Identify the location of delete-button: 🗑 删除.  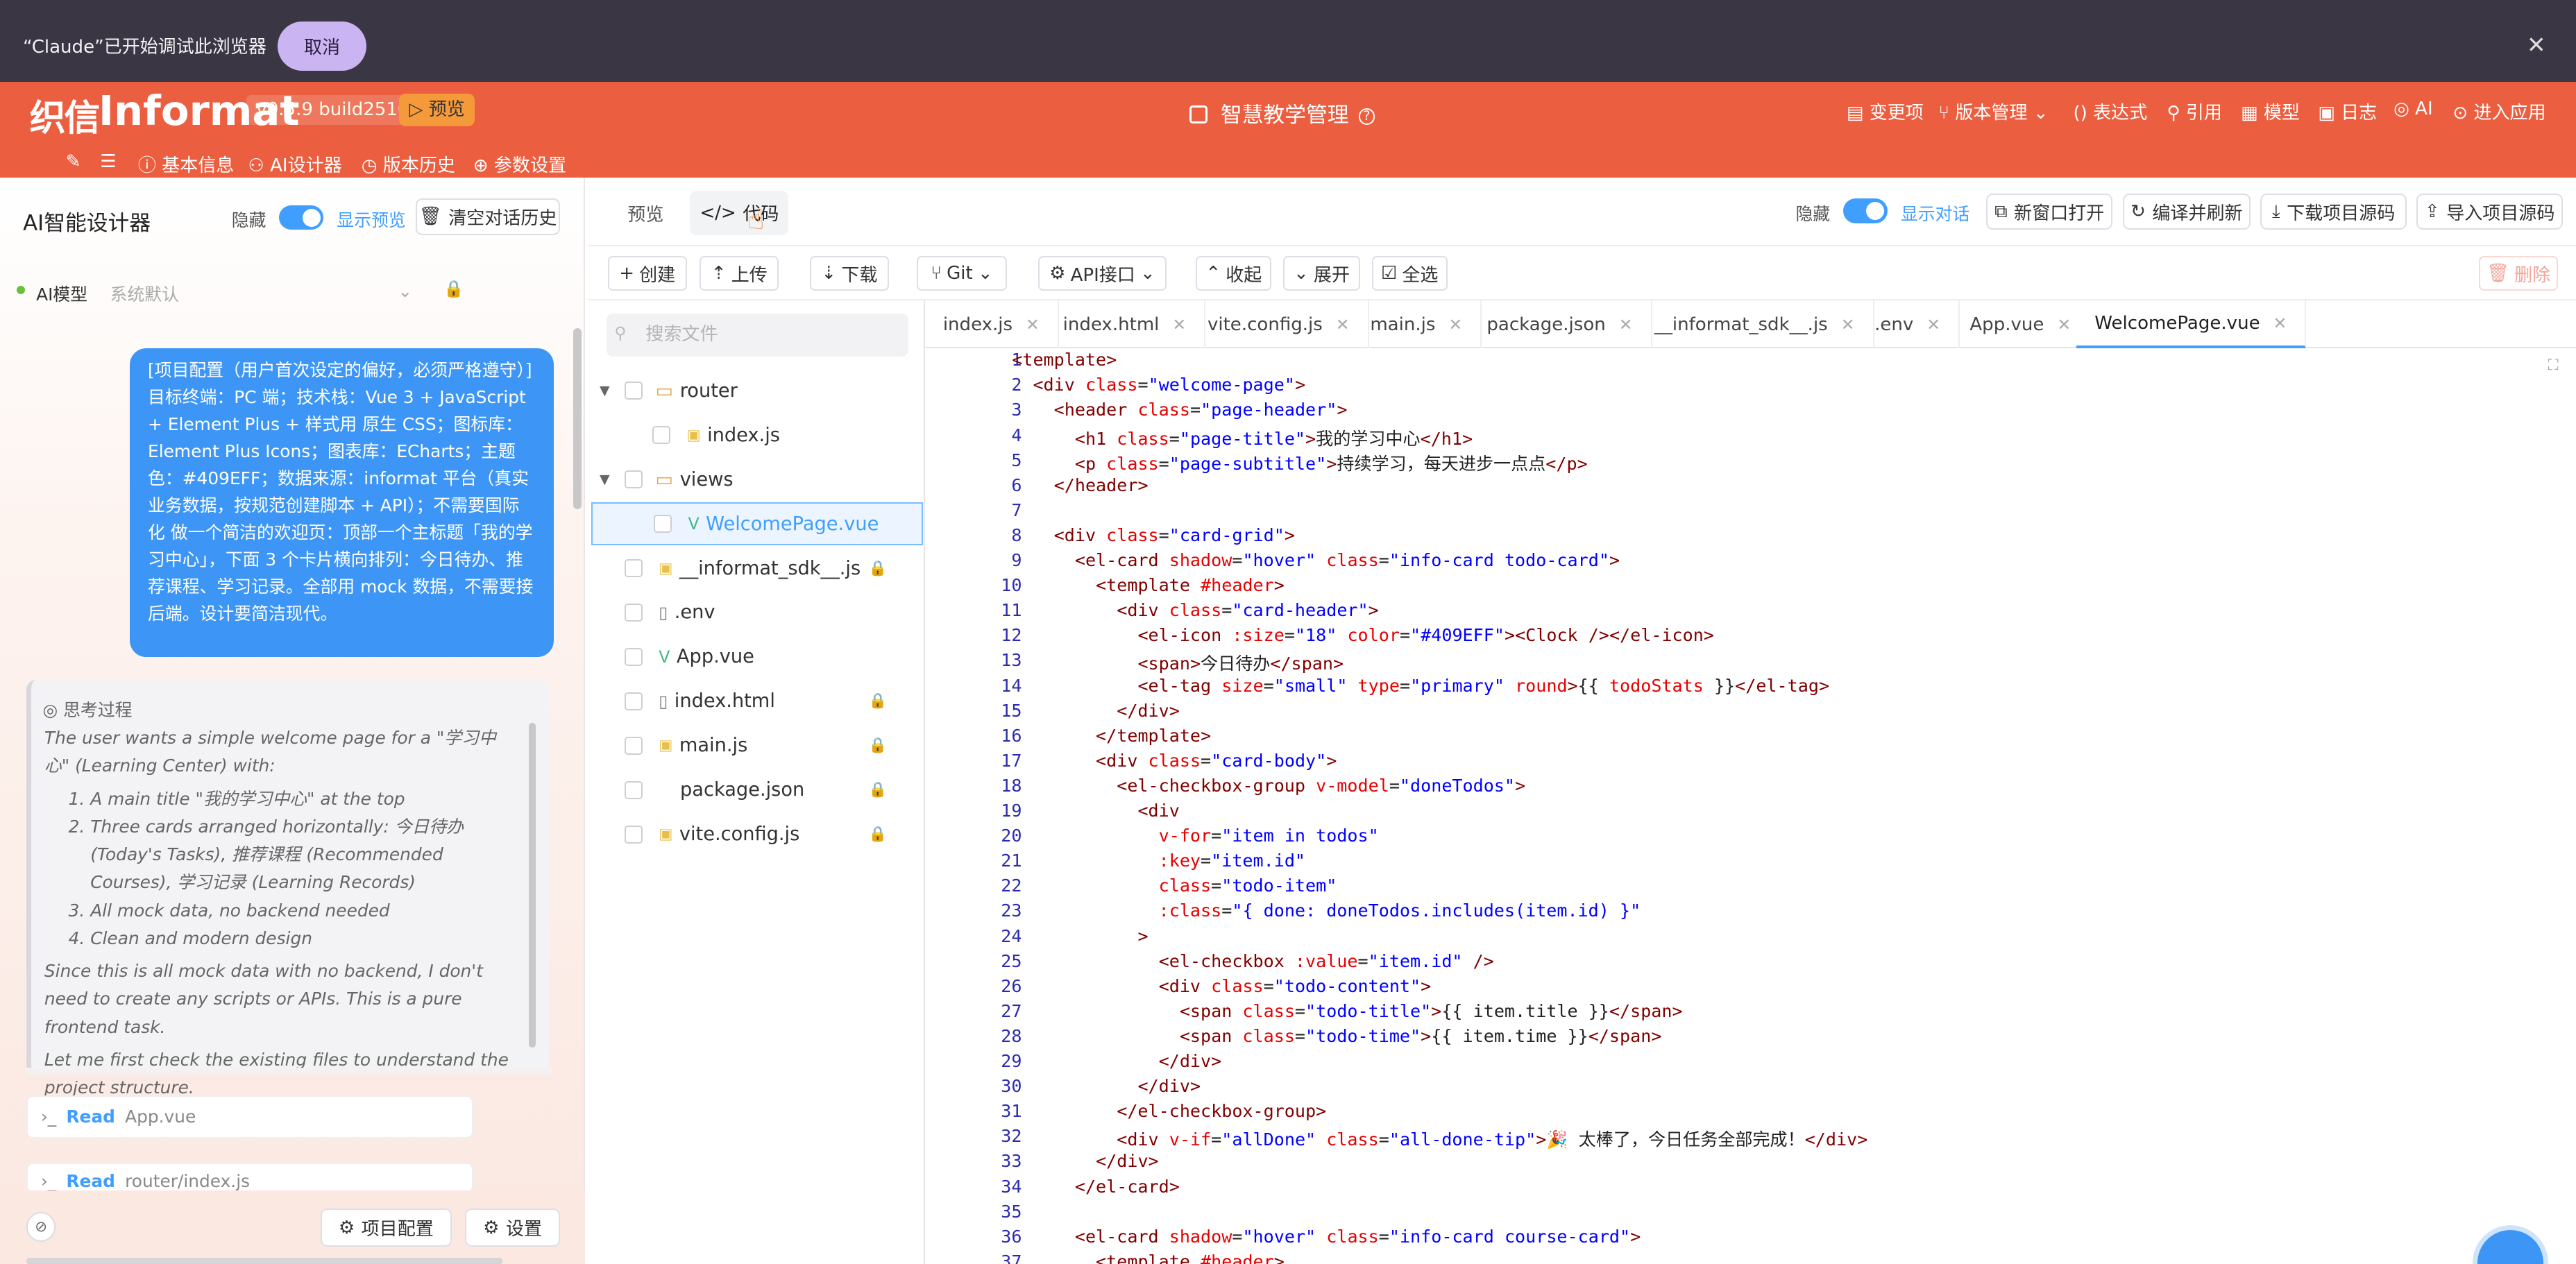
(2519, 273).